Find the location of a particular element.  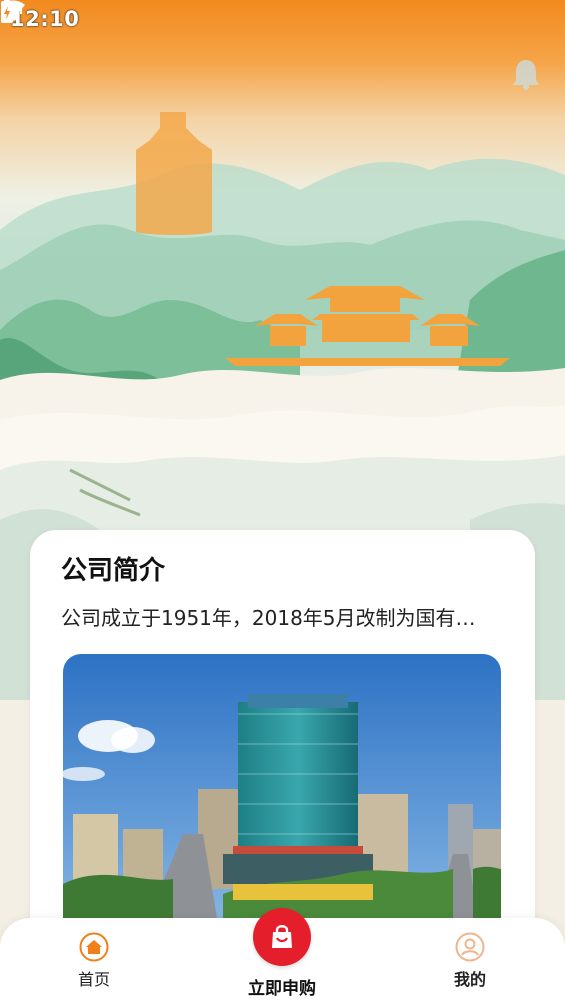

tab-home: 首页 is located at coordinates (94, 961).